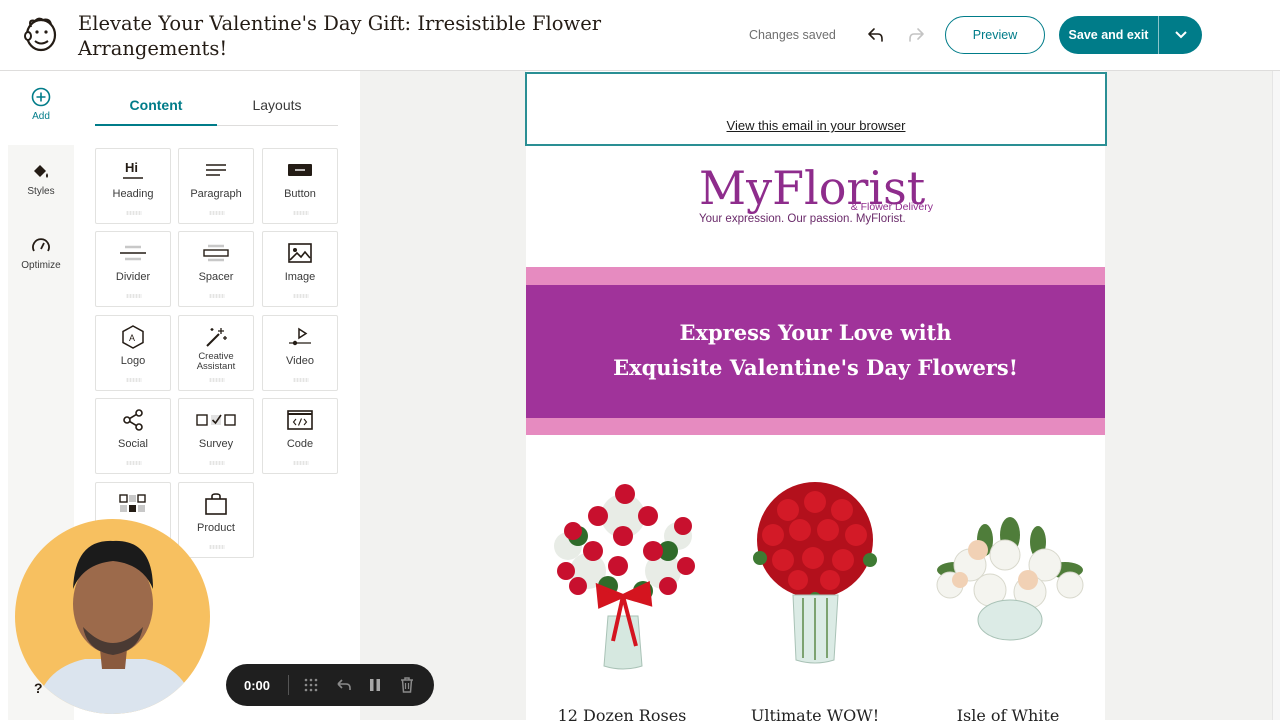 This screenshot has height=725, width=1280. What do you see at coordinates (892, 207) in the screenshot?
I see `logo-subtitle: & Flower Delivery` at bounding box center [892, 207].